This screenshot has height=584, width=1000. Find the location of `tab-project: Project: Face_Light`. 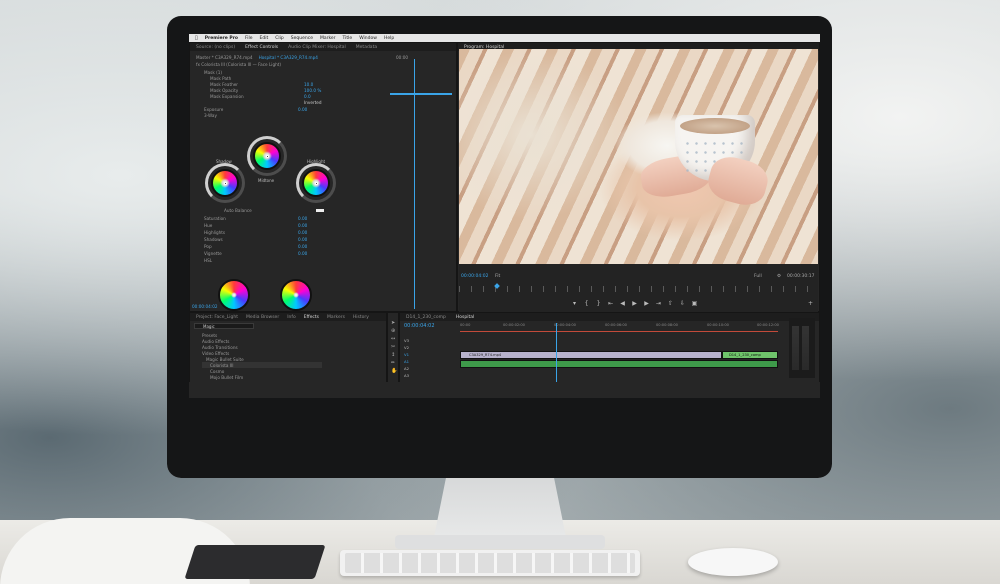

tab-project: Project: Face_Light is located at coordinates (217, 317).